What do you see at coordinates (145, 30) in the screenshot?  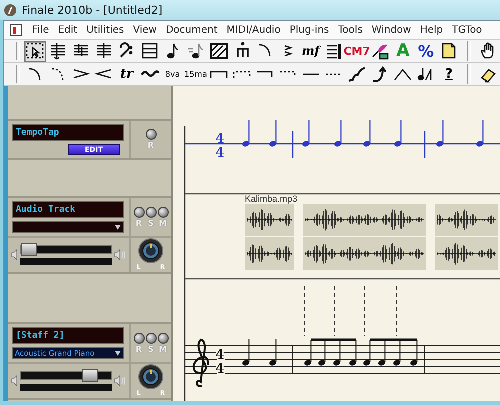 I see `menu-item: View` at bounding box center [145, 30].